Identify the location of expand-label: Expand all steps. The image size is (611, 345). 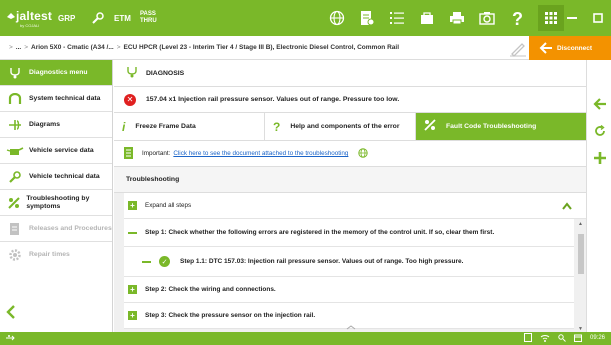
(168, 205).